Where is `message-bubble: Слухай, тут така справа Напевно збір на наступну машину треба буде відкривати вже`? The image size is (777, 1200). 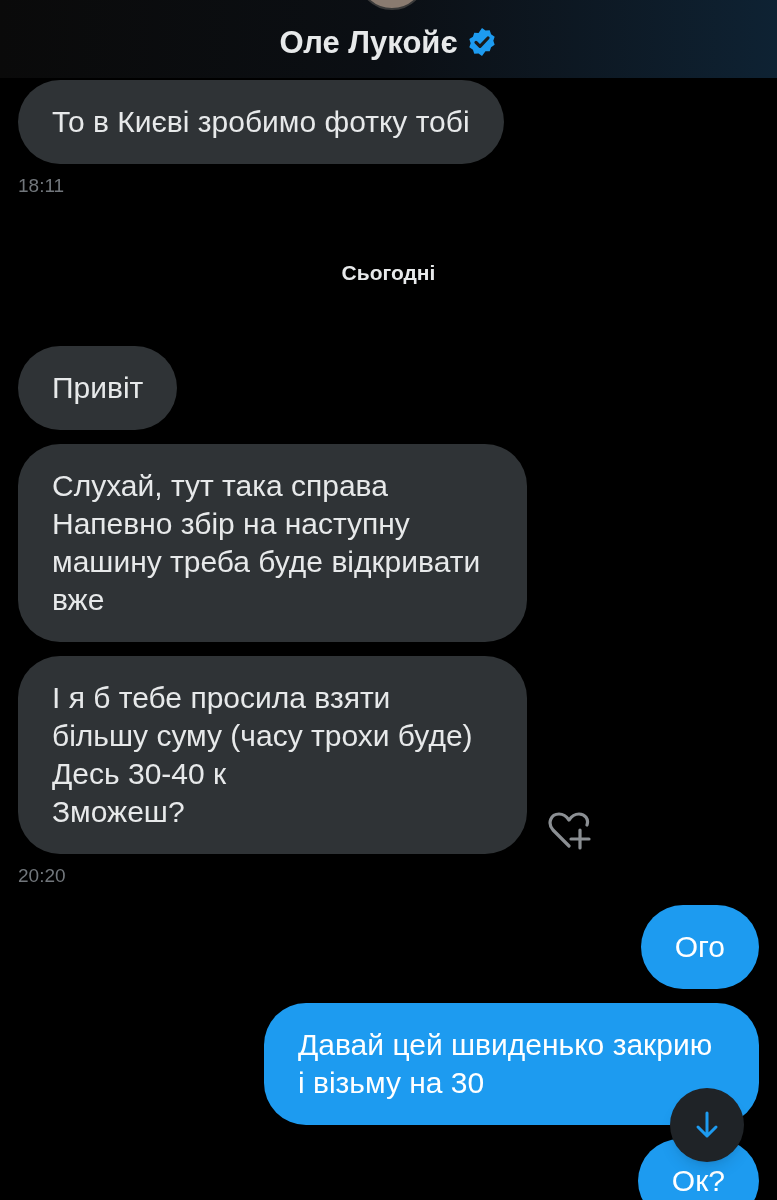 message-bubble: Слухай, тут така справа Напевно збір на наступну машину треба буде відкривати вже is located at coordinates (272, 543).